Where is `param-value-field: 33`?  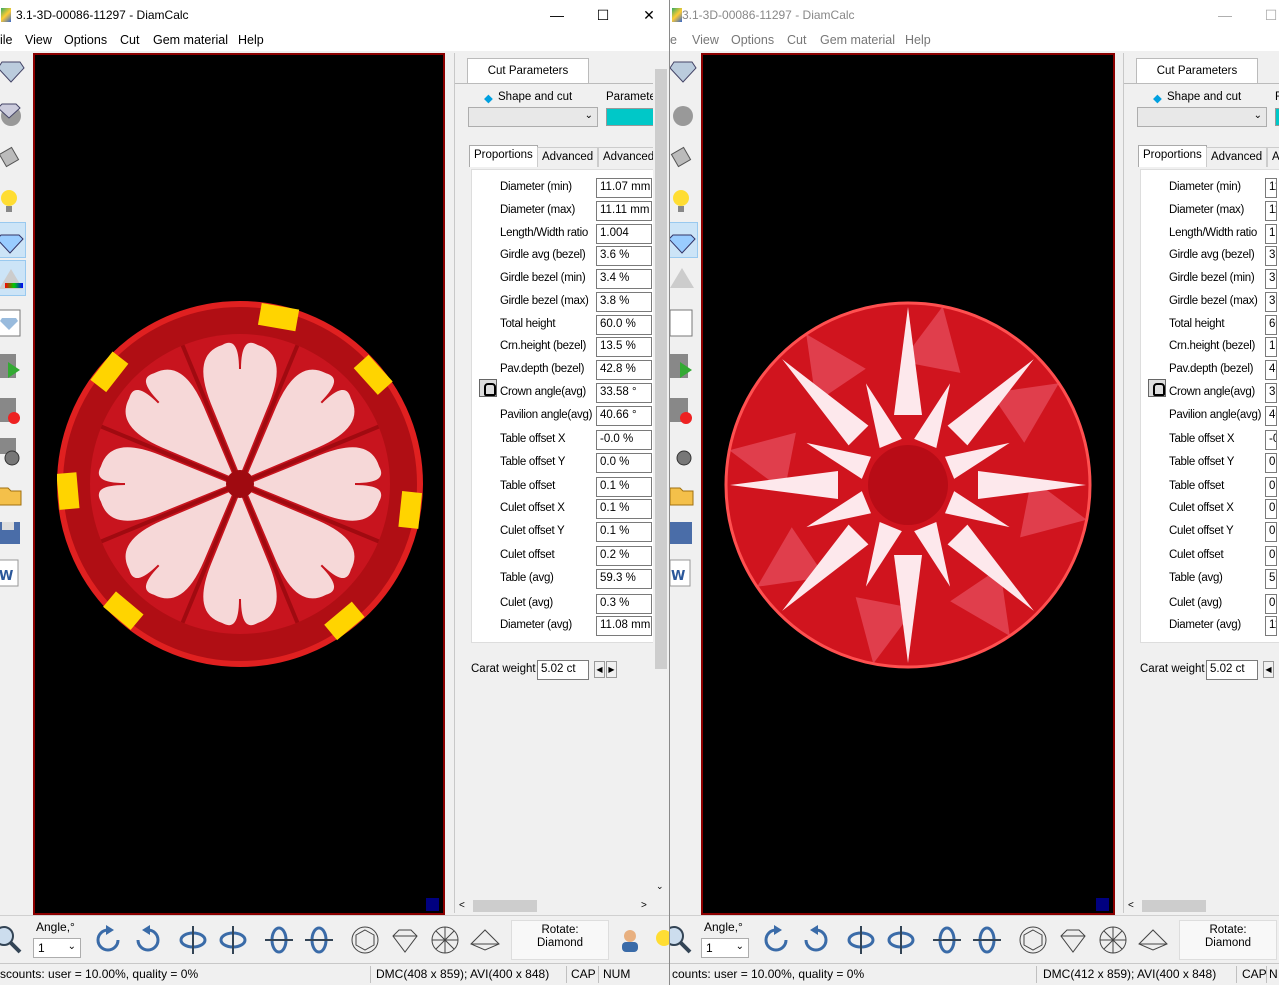
param-value-field: 33 is located at coordinates (1271, 393).